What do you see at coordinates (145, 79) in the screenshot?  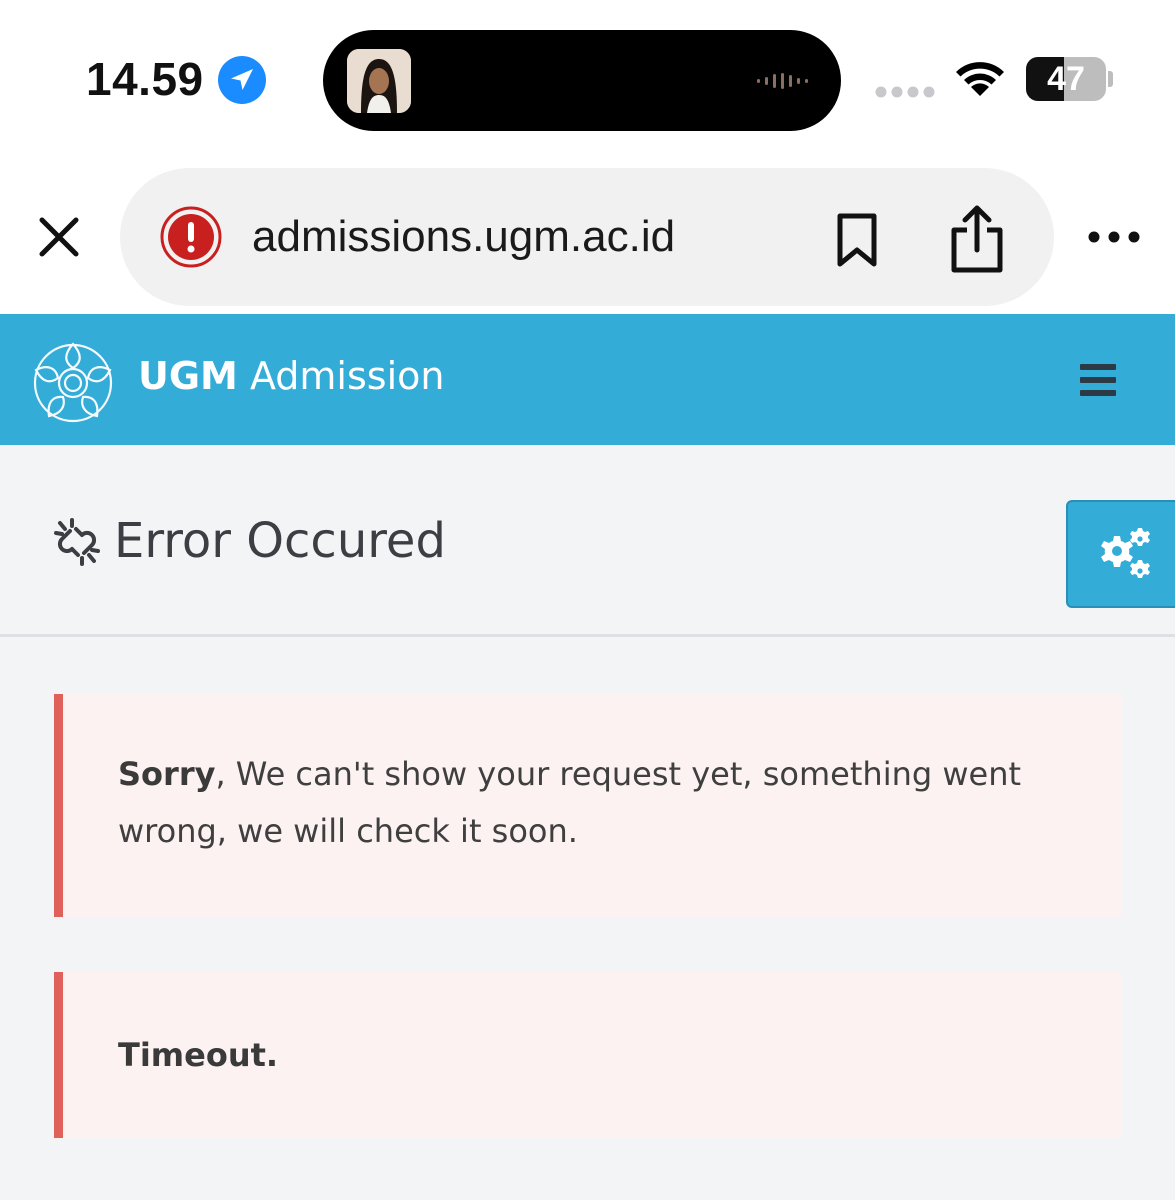 I see `status-time: 14.59` at bounding box center [145, 79].